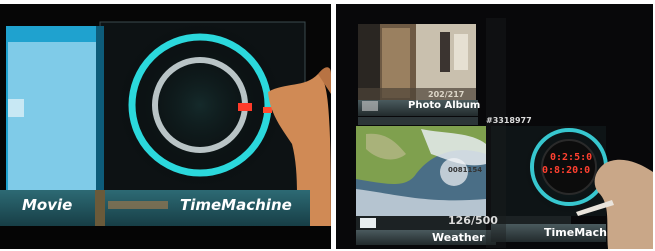 The width and height of the screenshot is (655, 251). Describe the element at coordinates (509, 120) in the screenshot. I see `photo-id: #3318977` at that location.